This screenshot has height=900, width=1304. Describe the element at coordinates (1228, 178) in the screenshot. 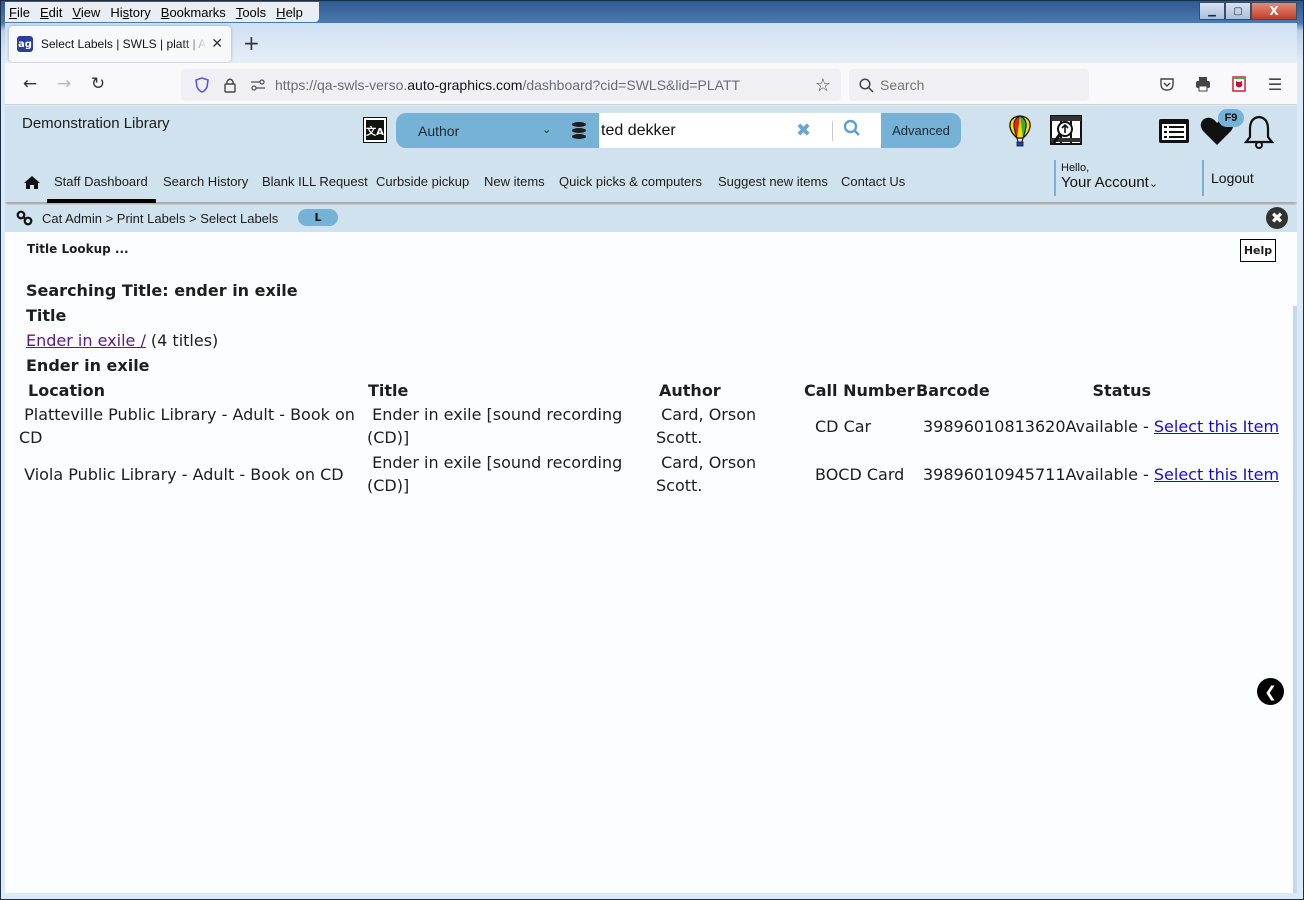

I see `logout-link: Logout` at that location.